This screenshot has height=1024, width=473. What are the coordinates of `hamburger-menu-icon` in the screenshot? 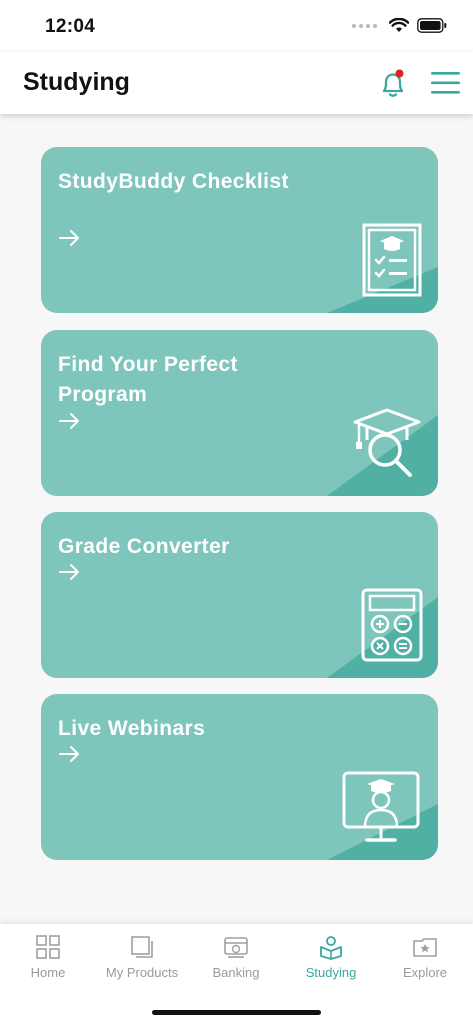 It's located at (445, 83).